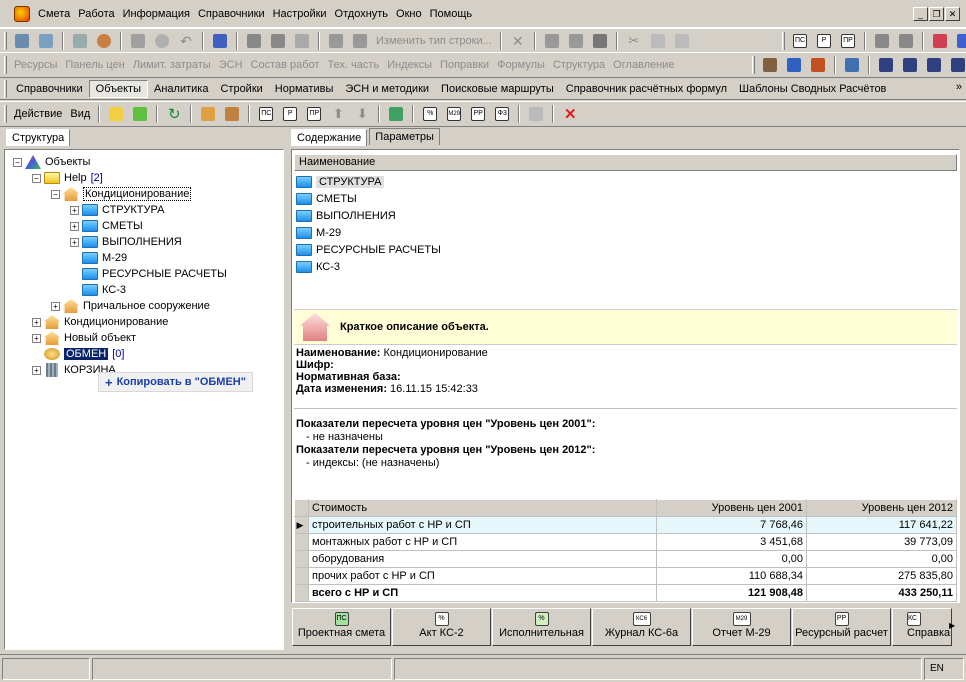  I want to click on project-estimate-button: ПС Проектная смета, so click(341, 627).